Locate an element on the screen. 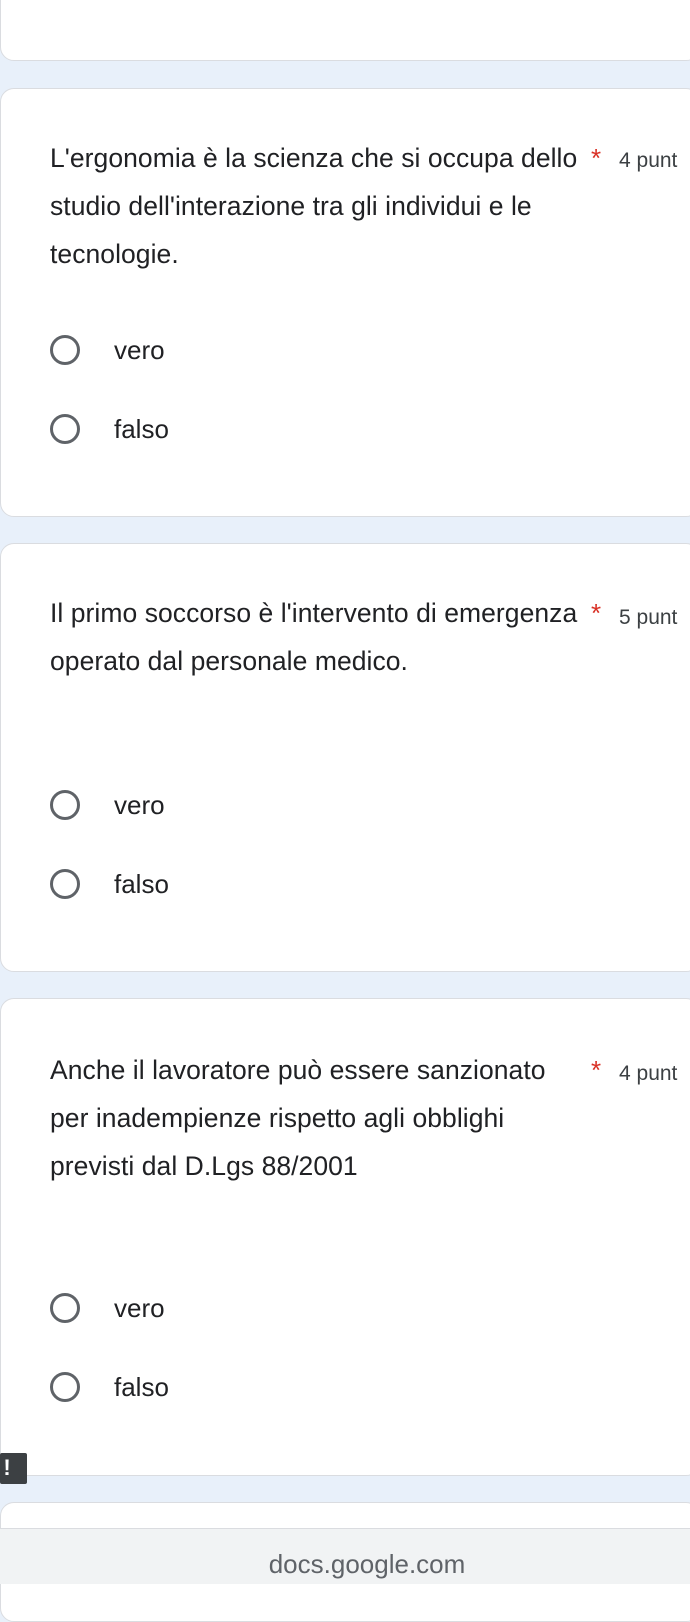  previous-question-card is located at coordinates (345, 30).